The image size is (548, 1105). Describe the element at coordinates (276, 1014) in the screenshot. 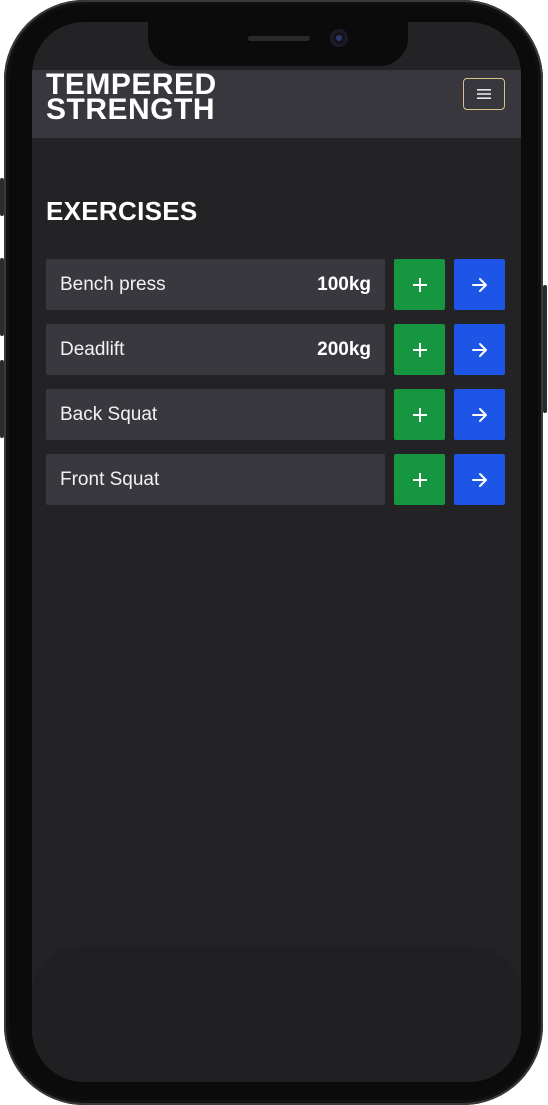

I see `bottom-bar` at that location.